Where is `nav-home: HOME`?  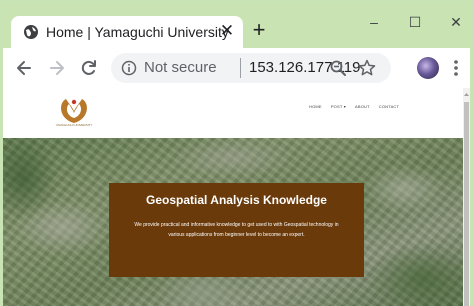
nav-home: HOME is located at coordinates (315, 106).